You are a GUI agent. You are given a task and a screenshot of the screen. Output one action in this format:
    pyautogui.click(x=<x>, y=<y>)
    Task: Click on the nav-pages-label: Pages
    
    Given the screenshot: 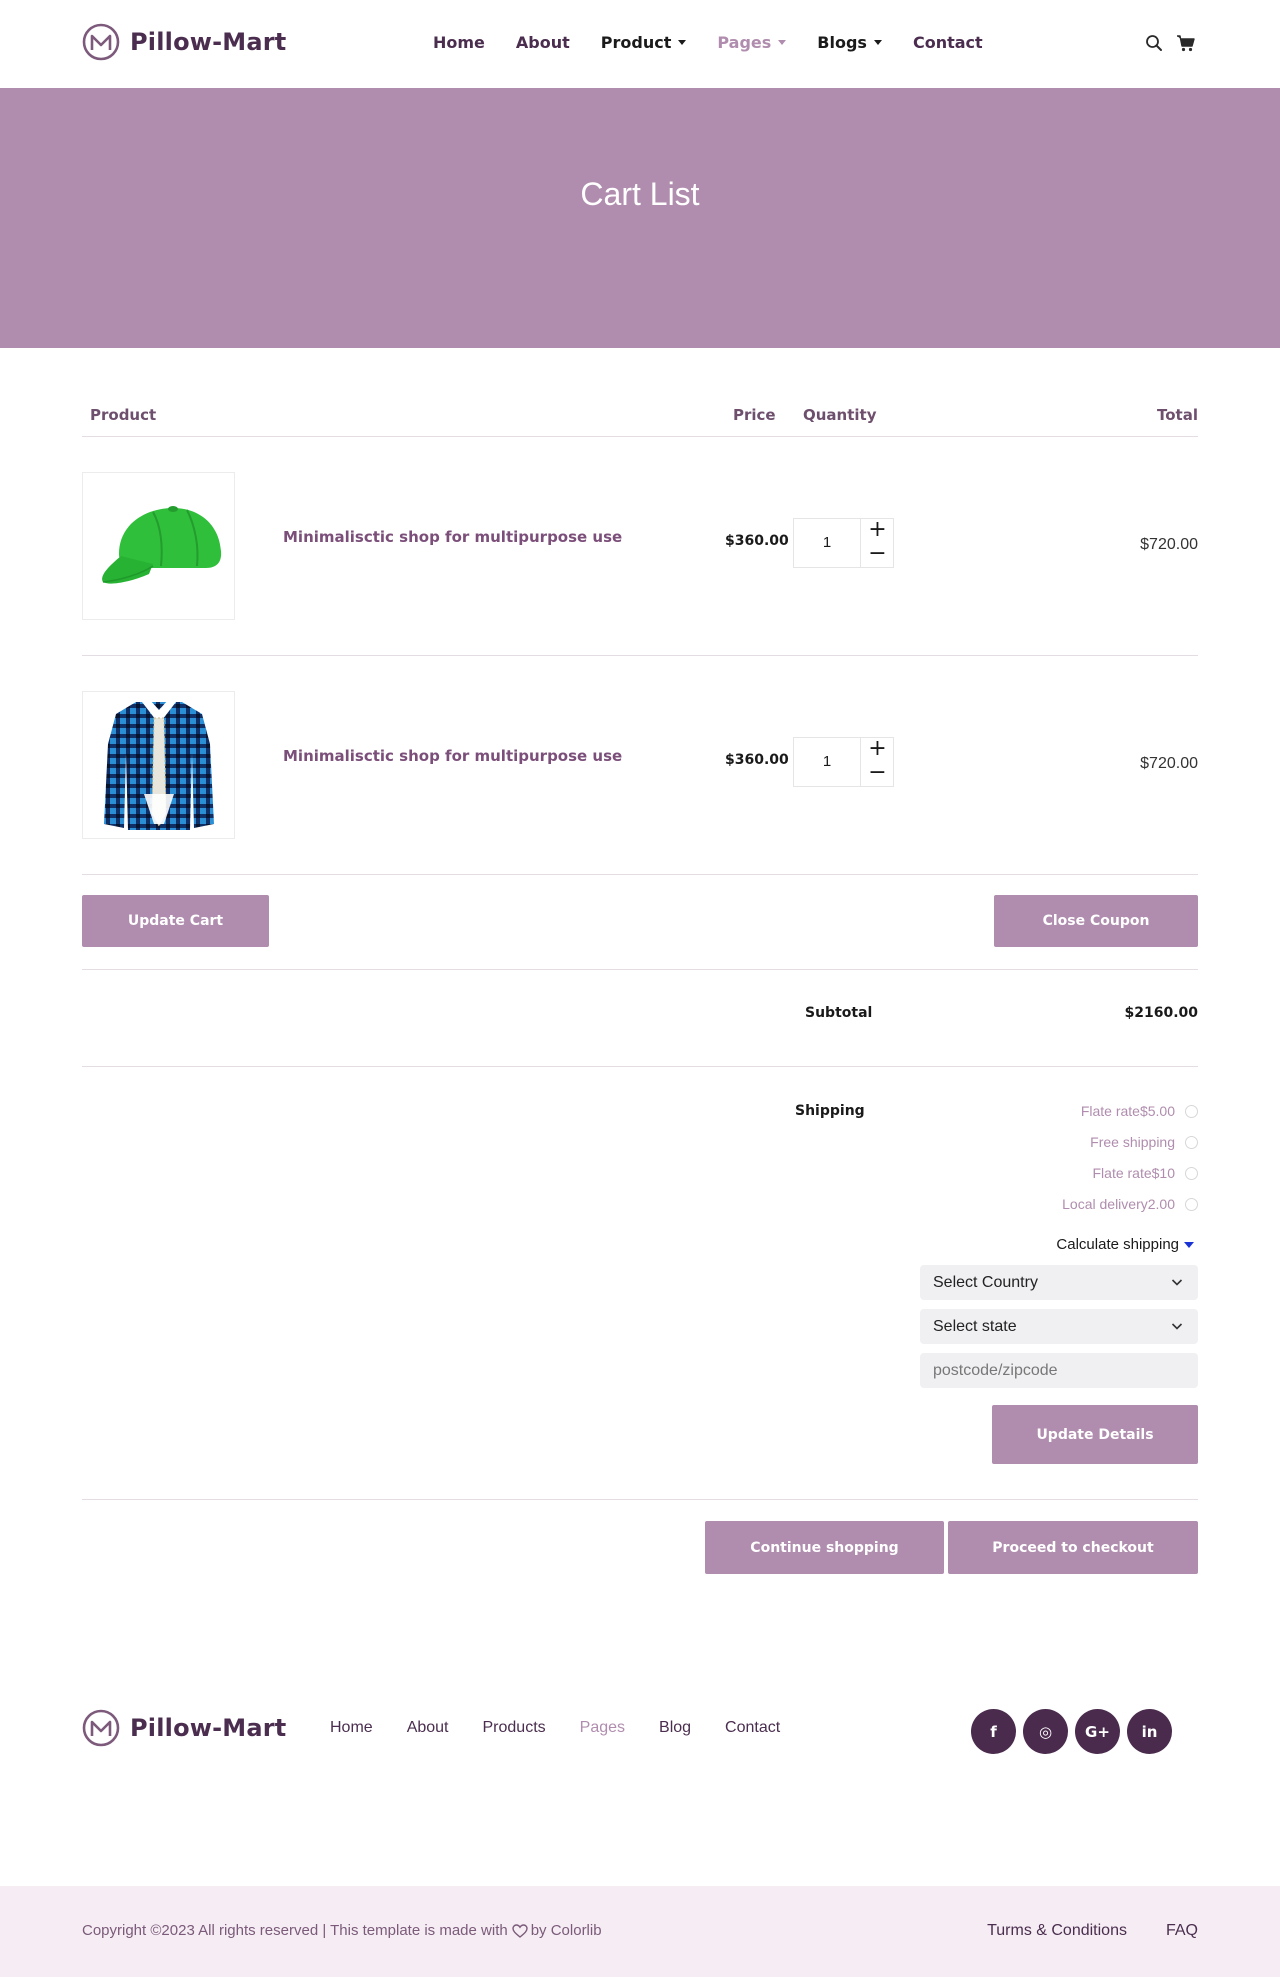 What is the action you would take?
    pyautogui.click(x=744, y=42)
    